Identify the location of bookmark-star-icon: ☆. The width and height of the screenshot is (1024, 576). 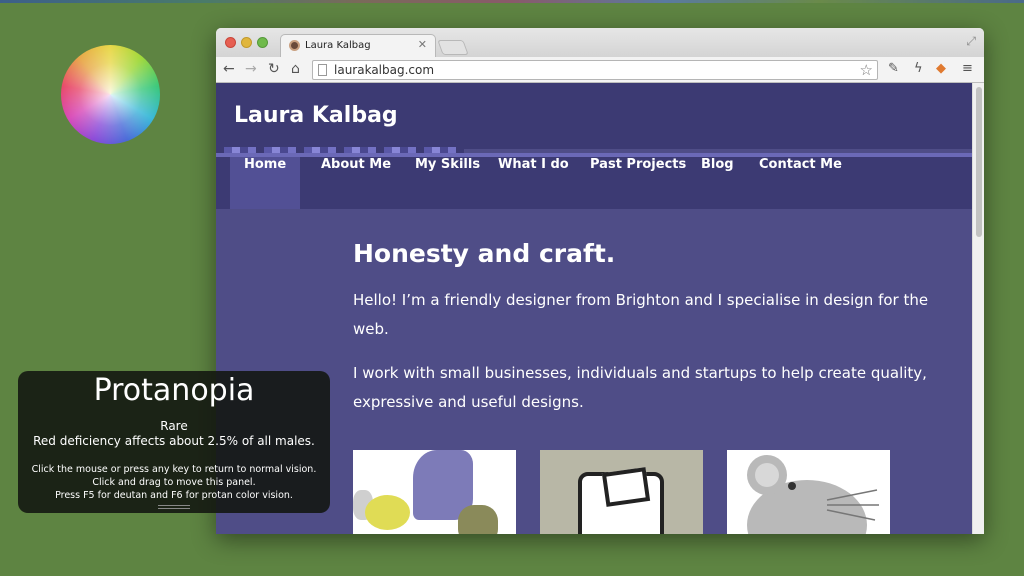
(866, 70).